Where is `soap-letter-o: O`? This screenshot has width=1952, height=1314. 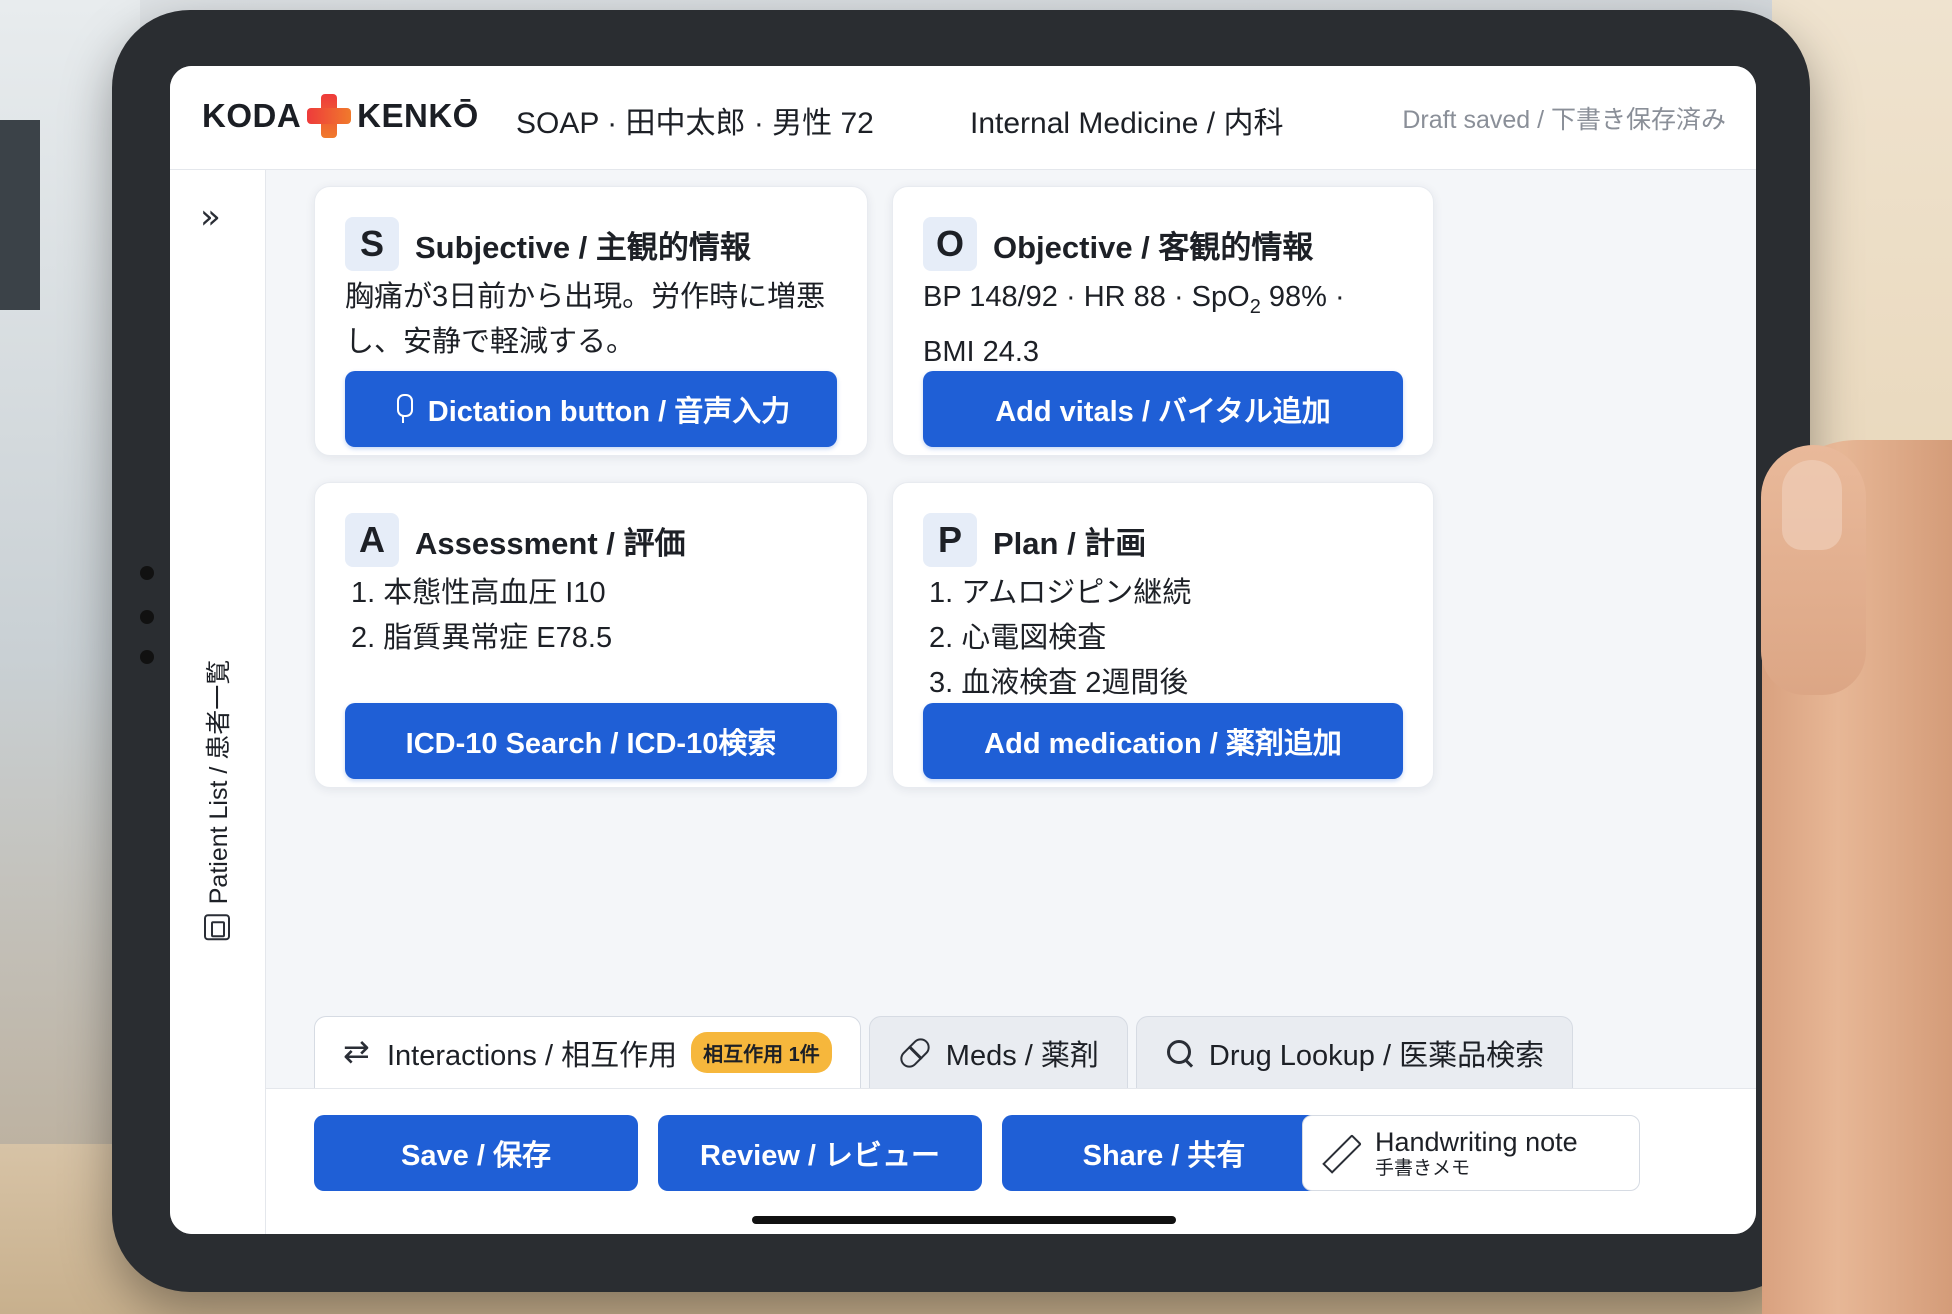
soap-letter-o: O is located at coordinates (950, 244).